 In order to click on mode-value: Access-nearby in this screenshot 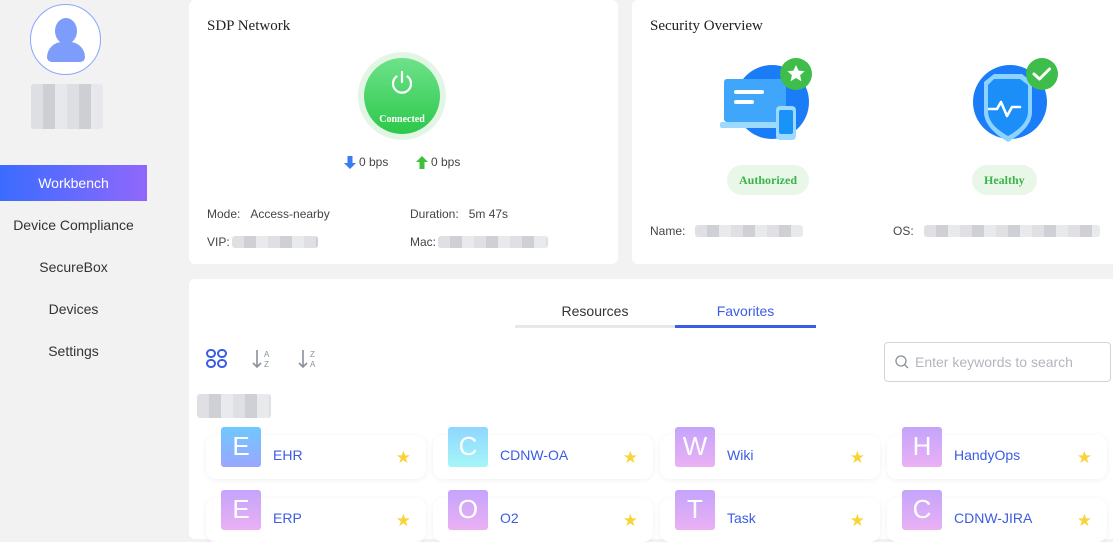, I will do `click(290, 214)`.